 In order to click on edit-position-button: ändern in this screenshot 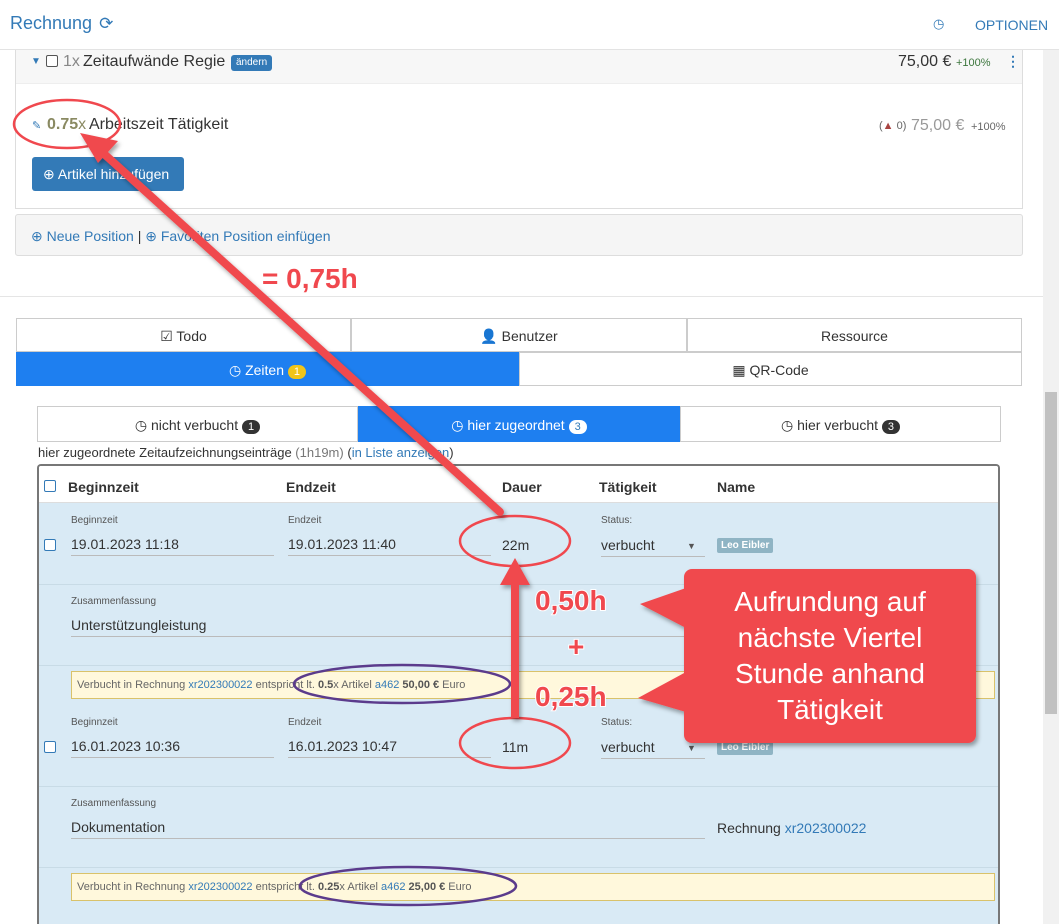, I will do `click(252, 63)`.